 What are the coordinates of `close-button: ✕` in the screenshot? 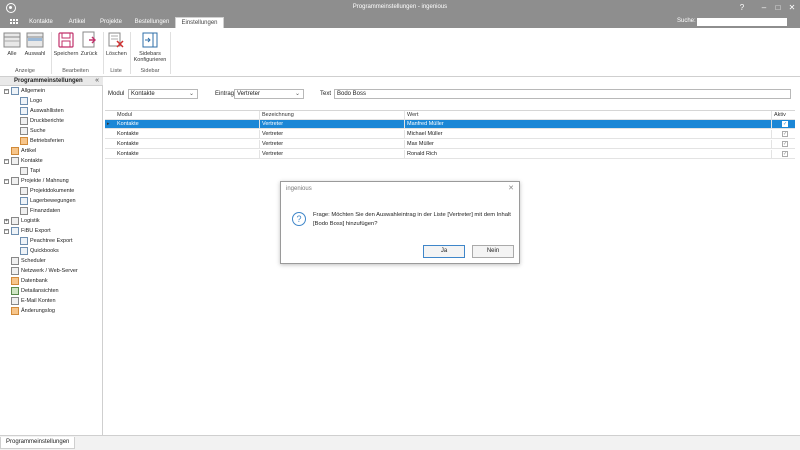 It's located at (792, 8).